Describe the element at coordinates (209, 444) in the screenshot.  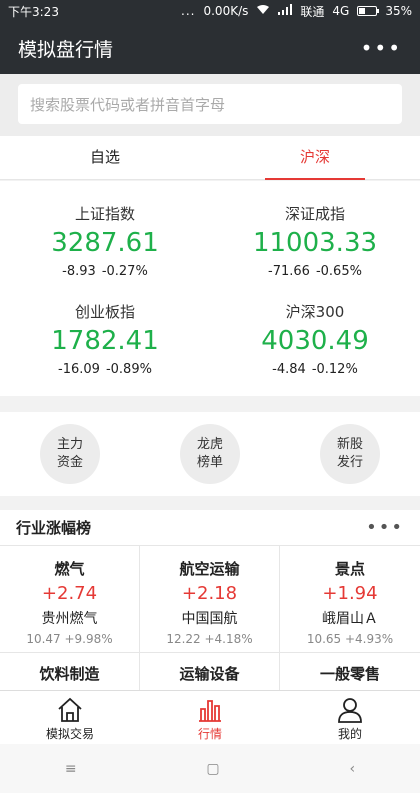
I see `quick-link-label: 龙虎` at that location.